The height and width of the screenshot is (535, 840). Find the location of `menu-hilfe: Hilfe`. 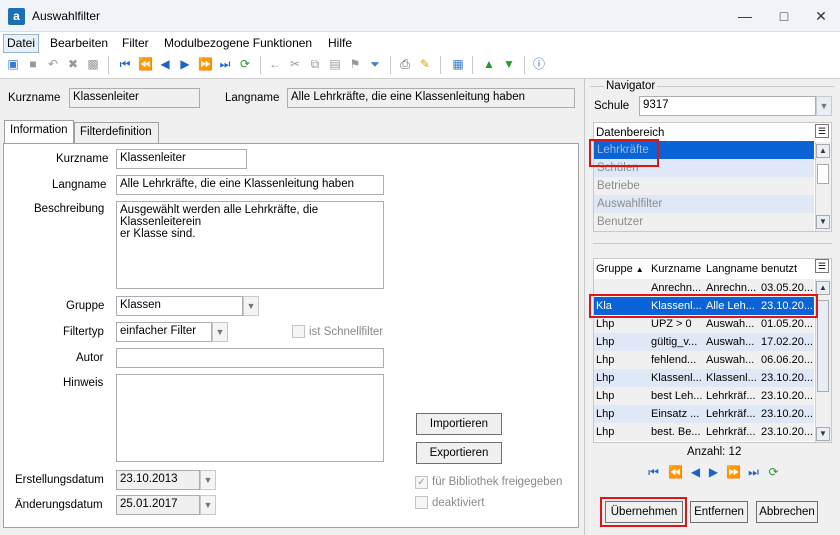

menu-hilfe: Hilfe is located at coordinates (340, 43).